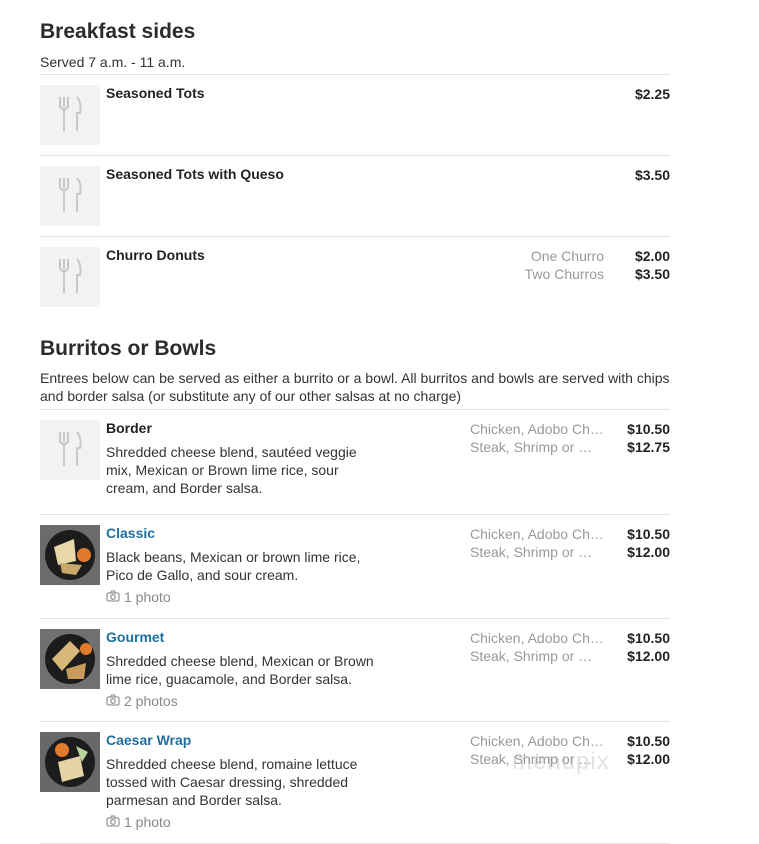  Describe the element at coordinates (355, 114) in the screenshot. I see `menu-item: Seasoned Tots $2.25` at that location.